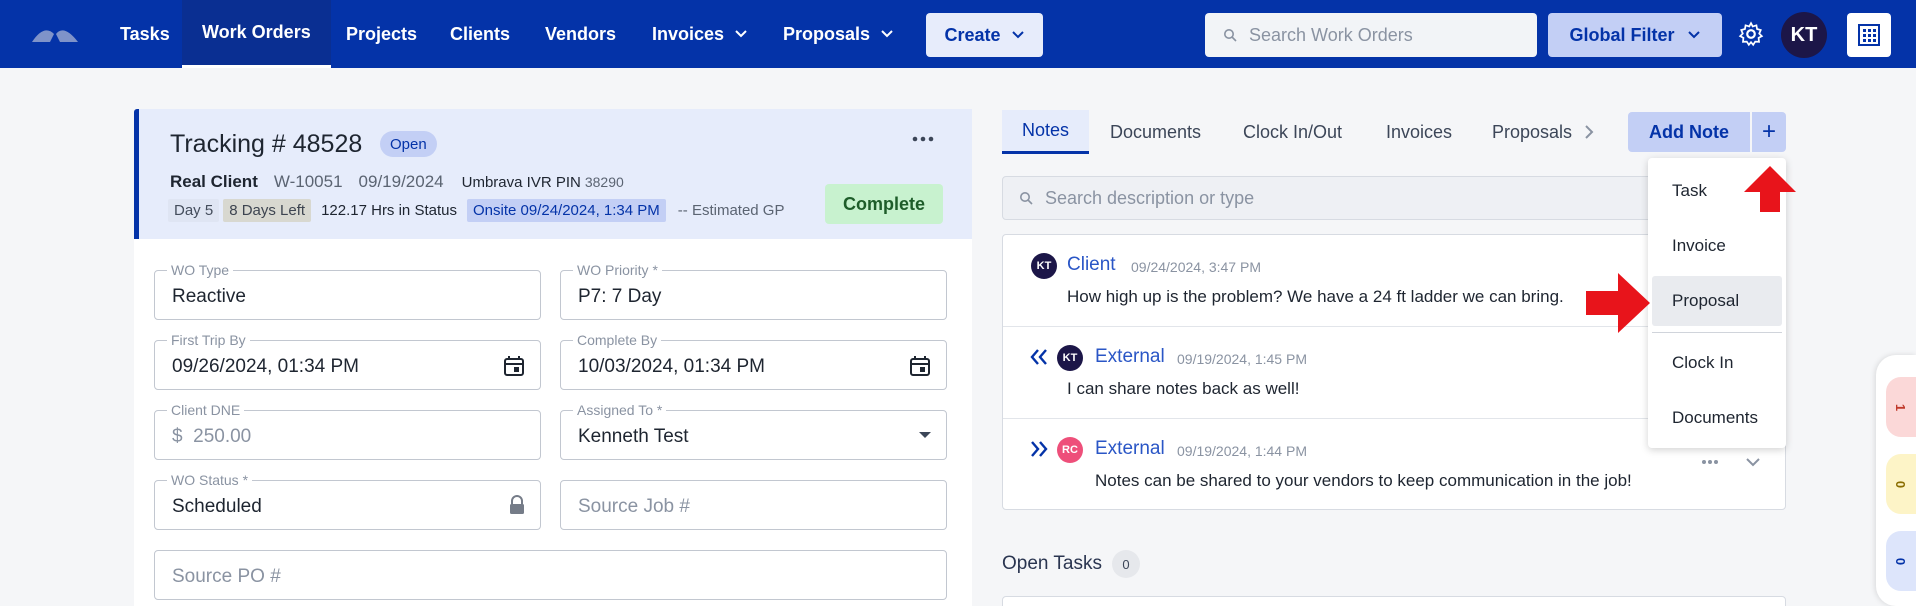 This screenshot has height=606, width=1916. Describe the element at coordinates (206, 410) in the screenshot. I see `client-dne-label: Client DNE` at that location.